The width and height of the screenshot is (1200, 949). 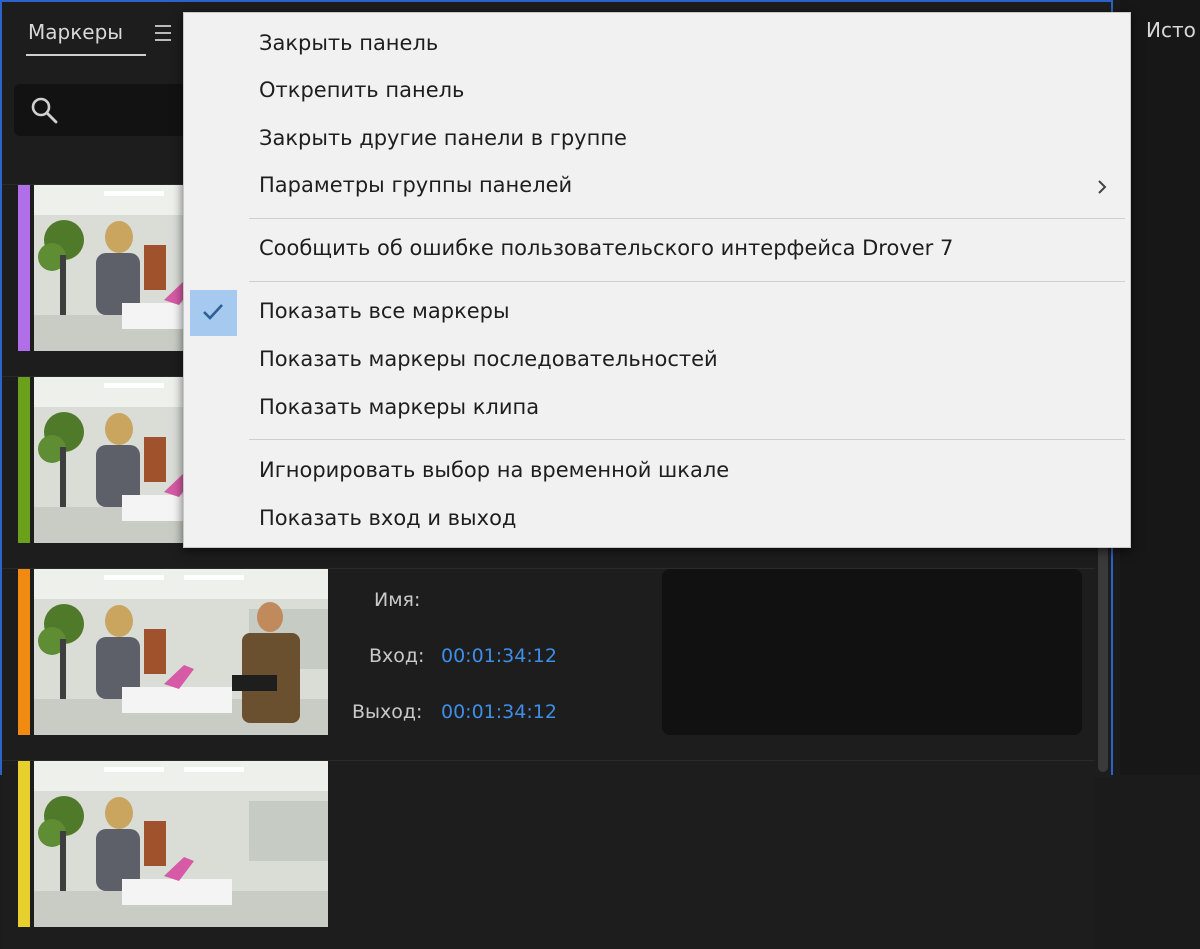 I want to click on menu-item-close-panel: Закрыть панель, so click(x=657, y=45).